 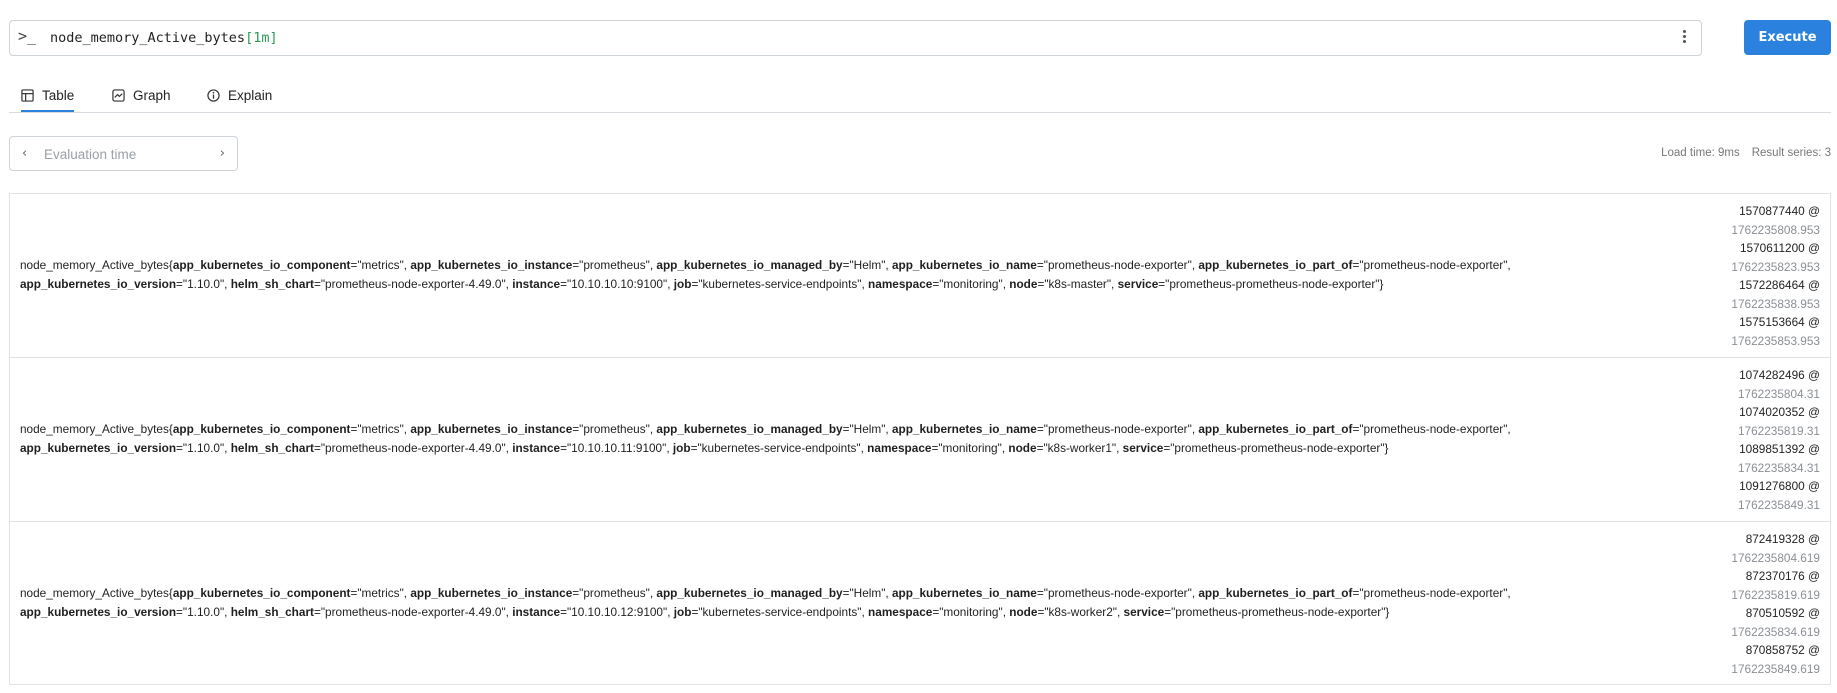 I want to click on query-input: >_ node_memory_Active_bytes[1m], so click(x=855, y=38).